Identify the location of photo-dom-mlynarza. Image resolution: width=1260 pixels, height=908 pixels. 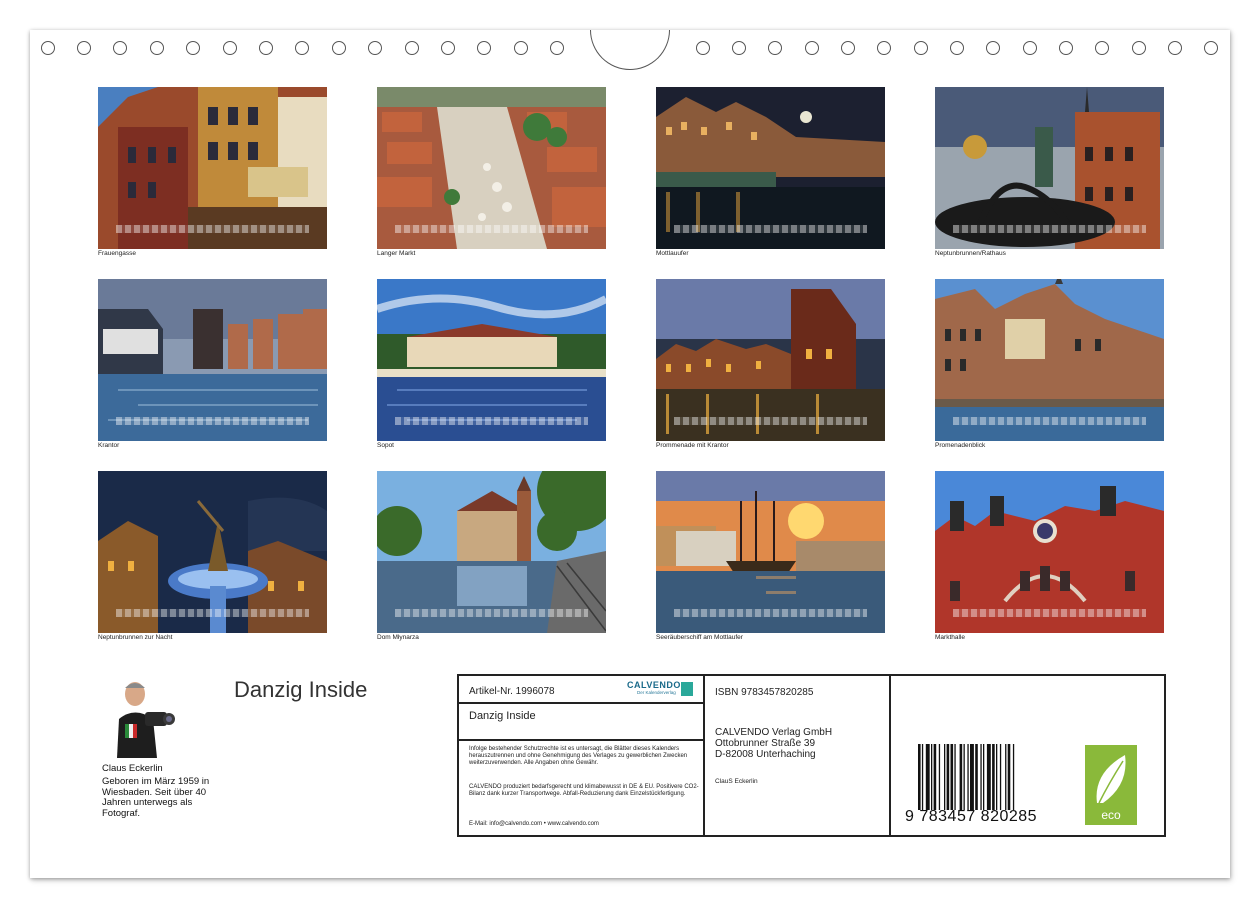
(491, 552).